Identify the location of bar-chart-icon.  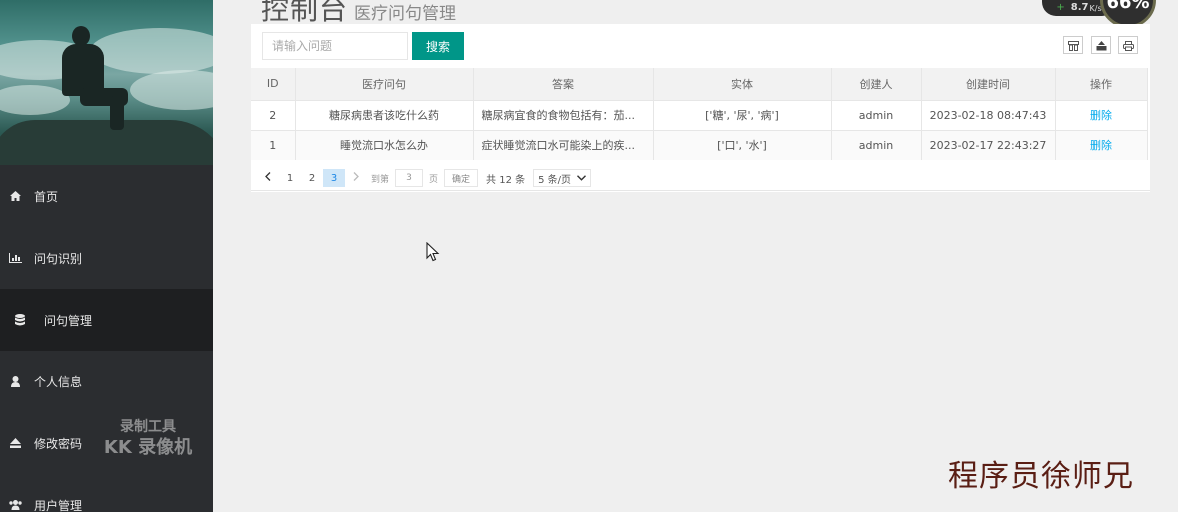
(15, 258).